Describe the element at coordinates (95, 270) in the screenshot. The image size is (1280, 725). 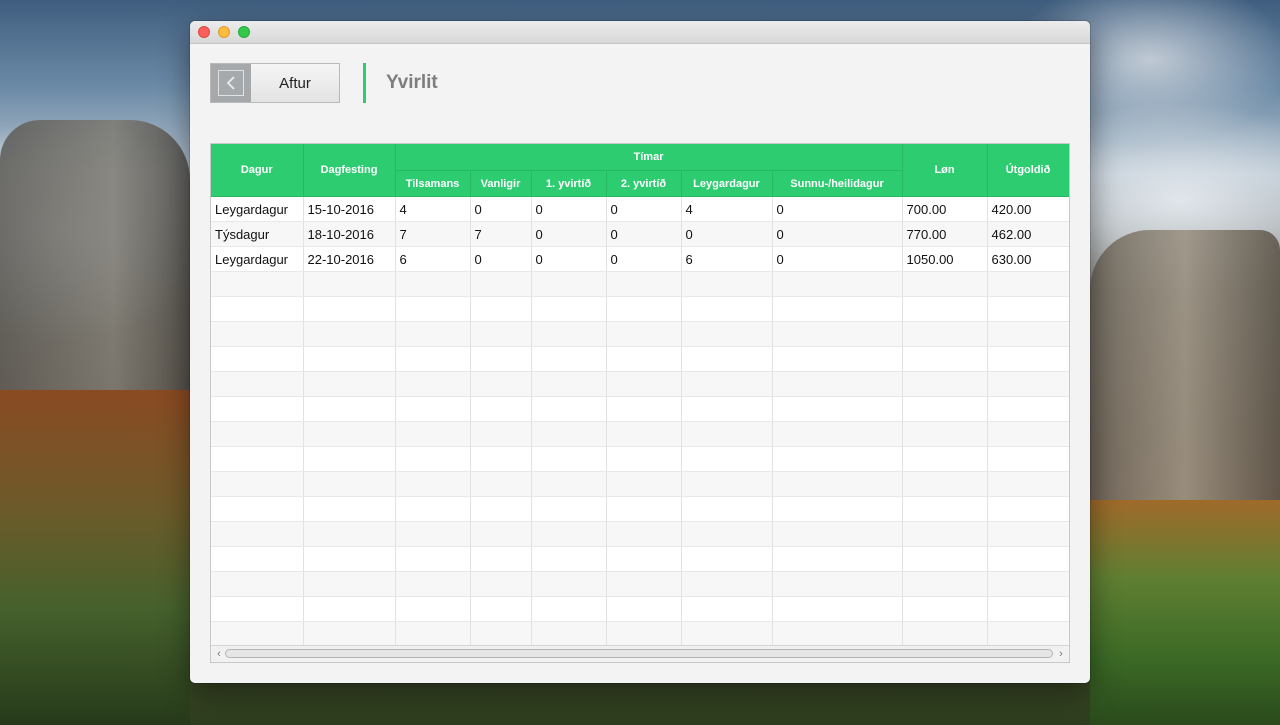
I see `background-rock-left` at that location.